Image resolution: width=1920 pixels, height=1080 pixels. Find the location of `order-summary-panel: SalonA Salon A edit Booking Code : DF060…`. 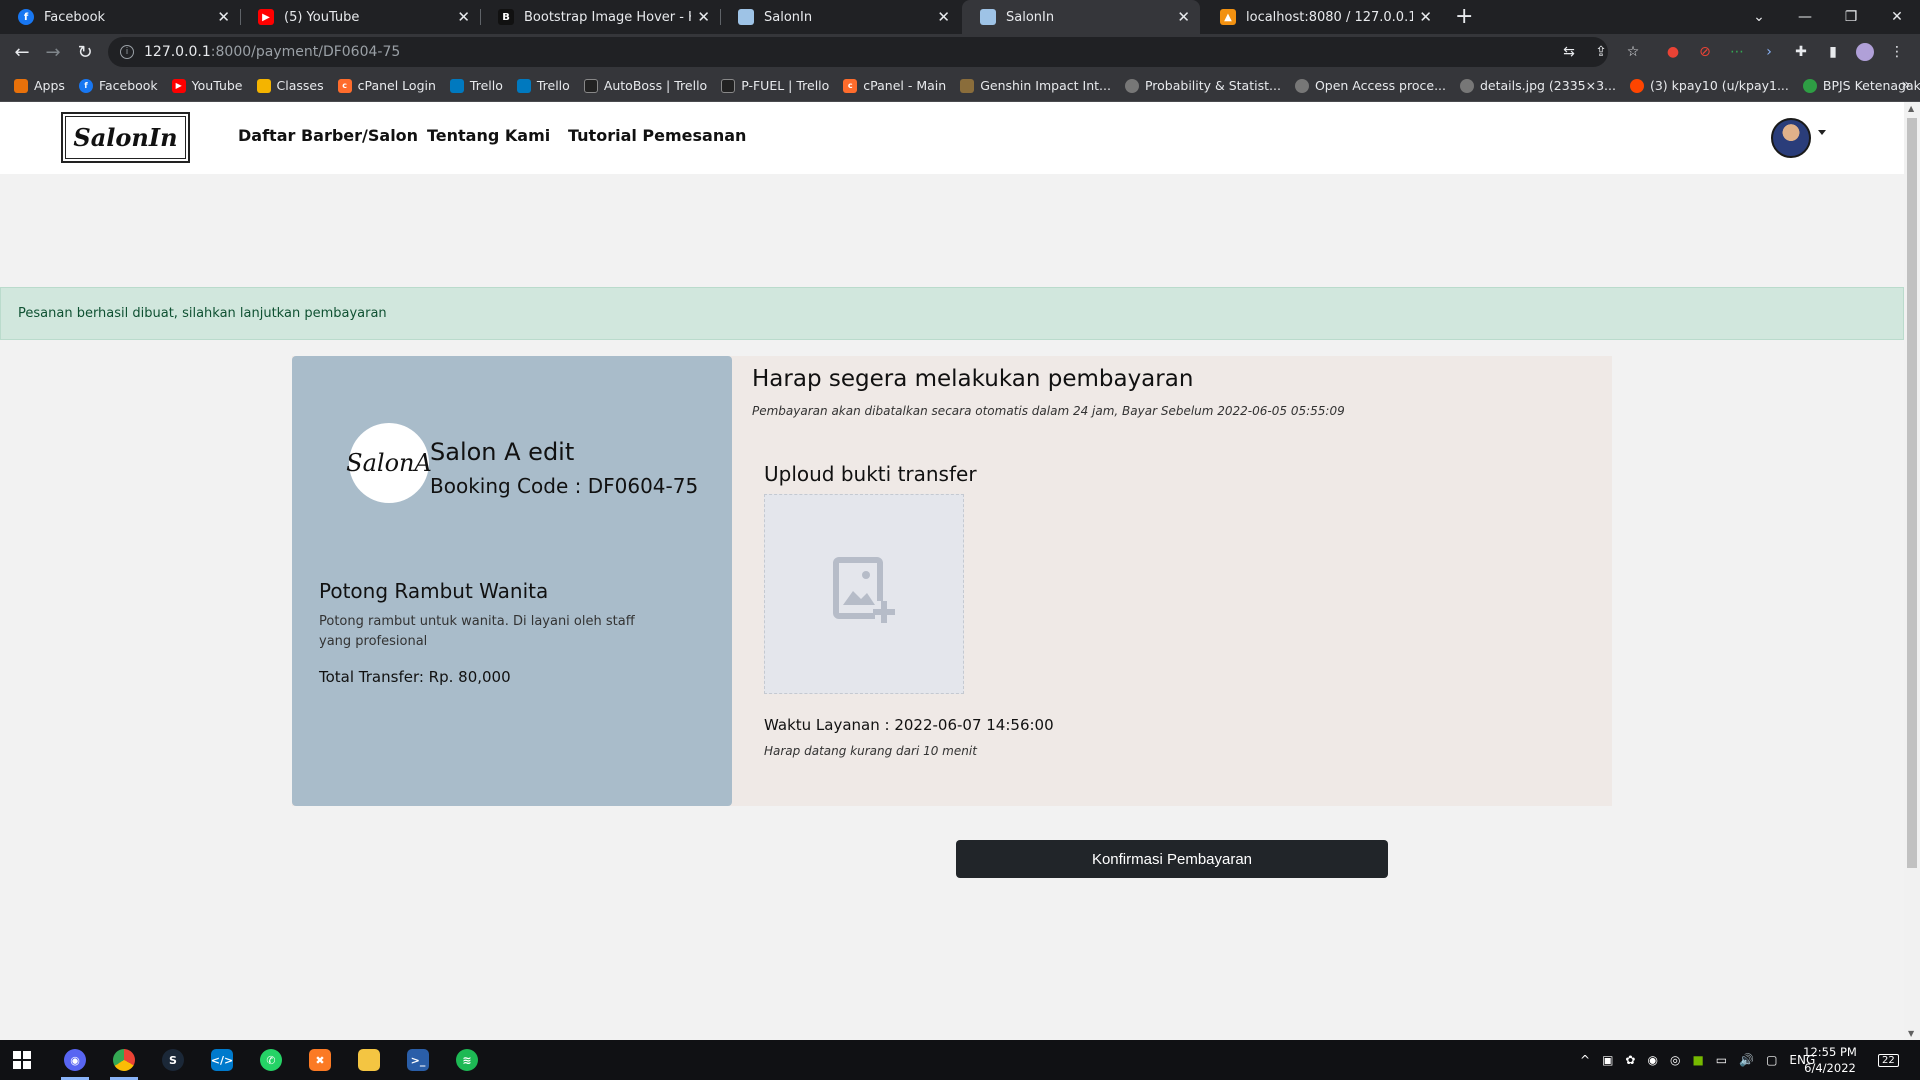

order-summary-panel: SalonA Salon A edit Booking Code : DF060… is located at coordinates (512, 581).